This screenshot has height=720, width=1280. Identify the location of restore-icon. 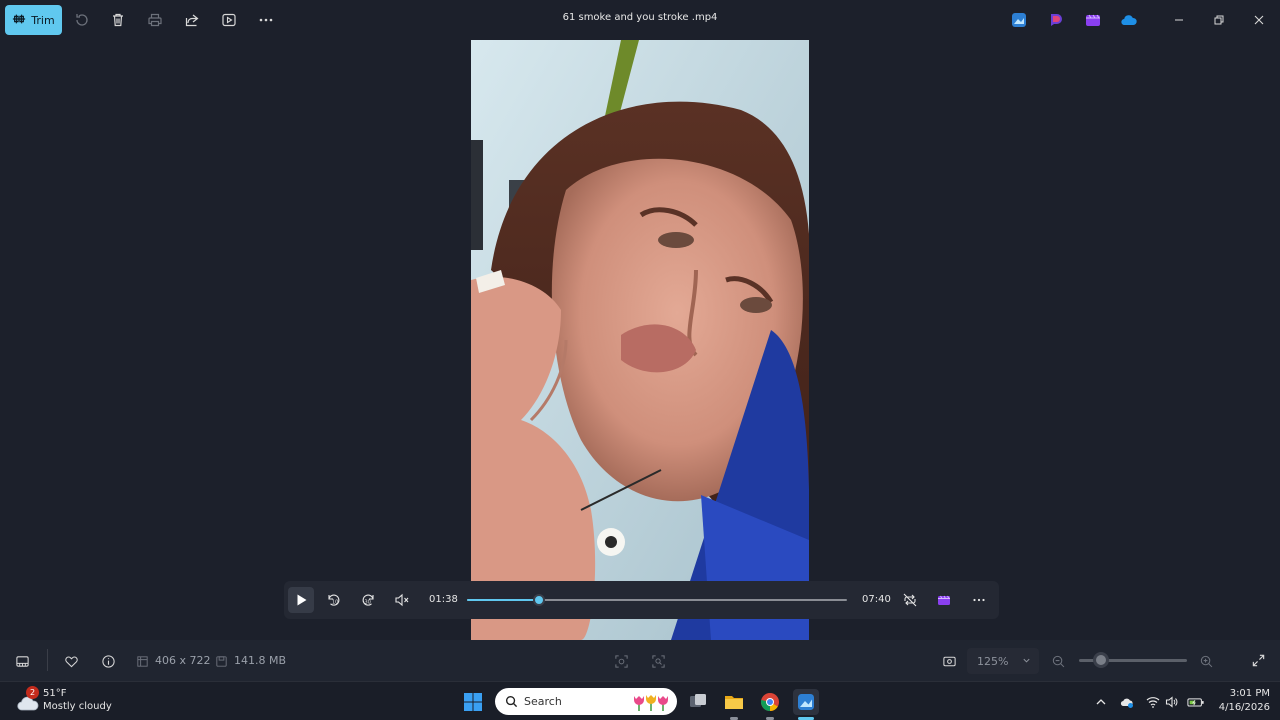
(1219, 20).